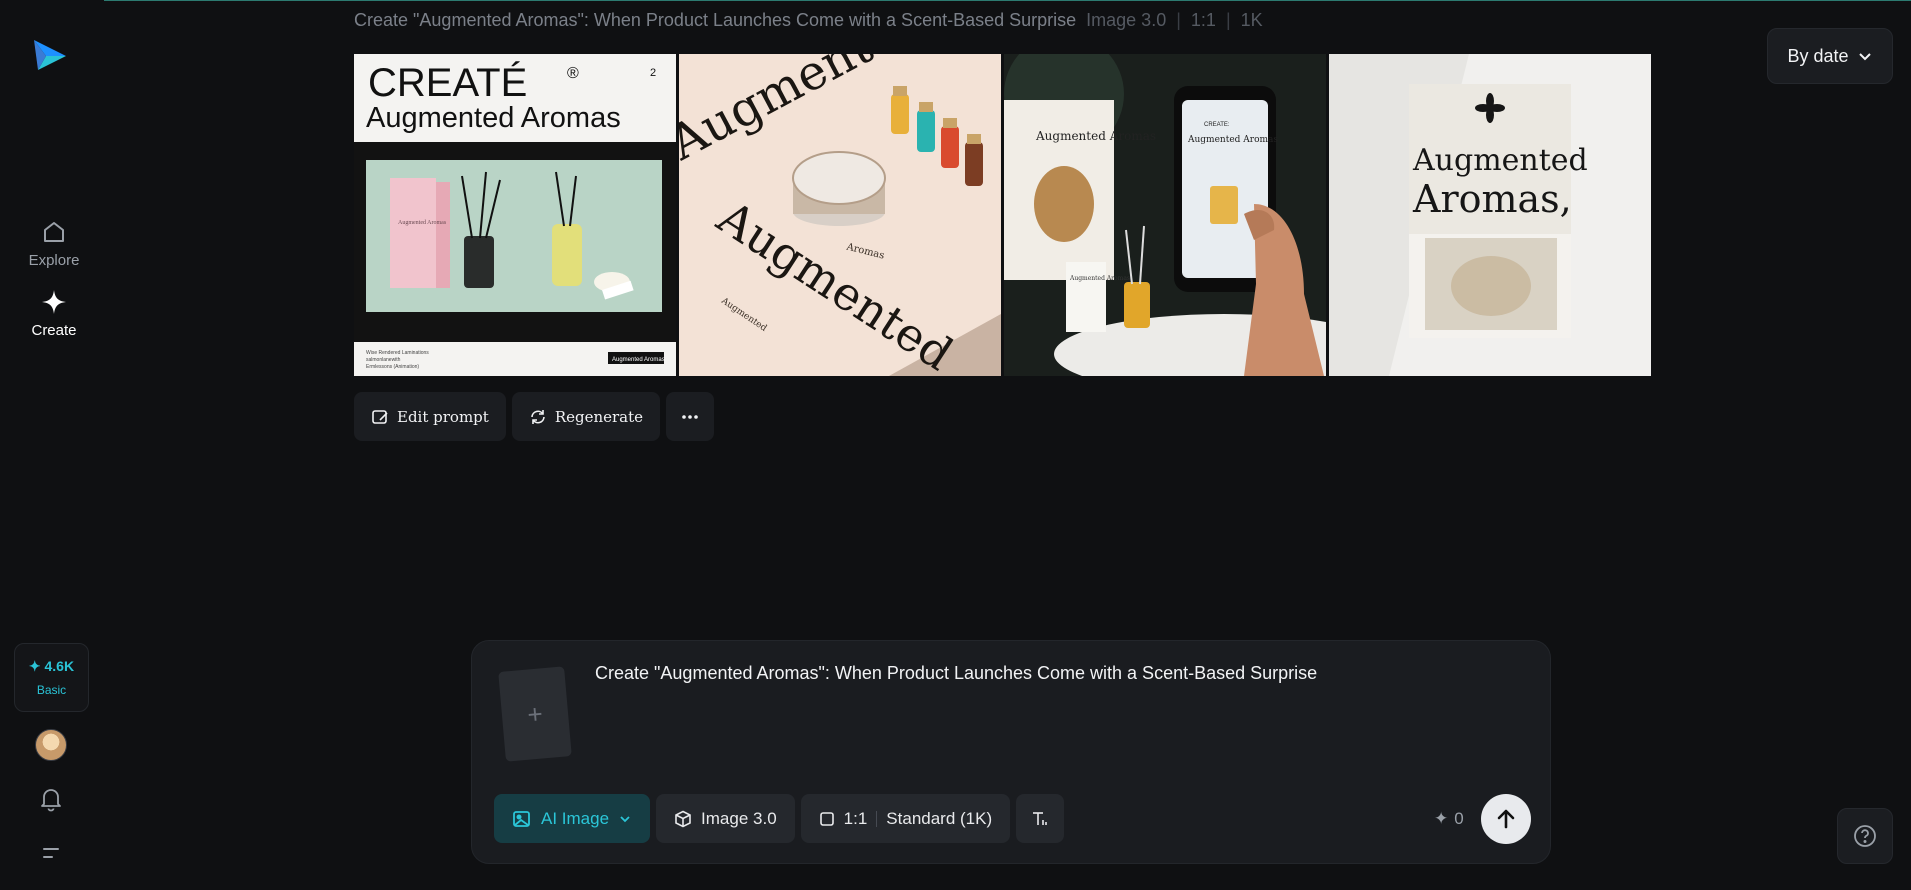 The image size is (1911, 890). What do you see at coordinates (51, 690) in the screenshot?
I see `plan-label: Basic` at bounding box center [51, 690].